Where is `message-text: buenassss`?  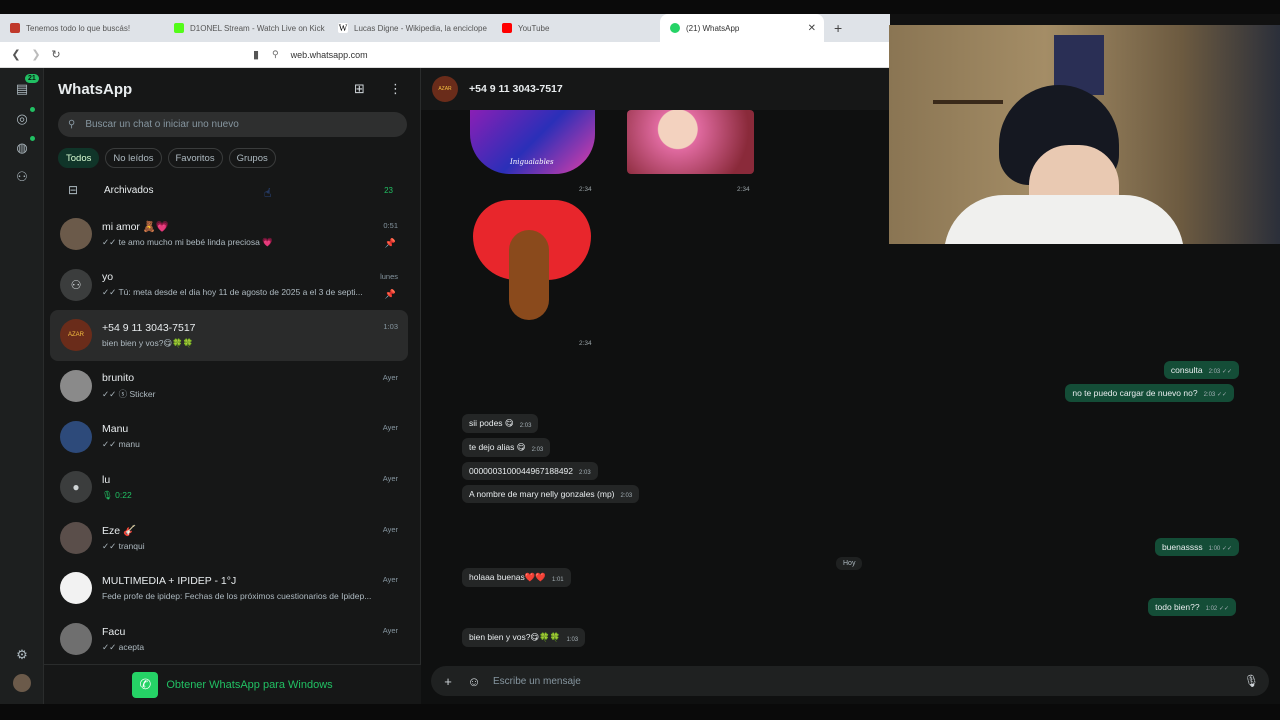 message-text: buenassss is located at coordinates (1182, 547).